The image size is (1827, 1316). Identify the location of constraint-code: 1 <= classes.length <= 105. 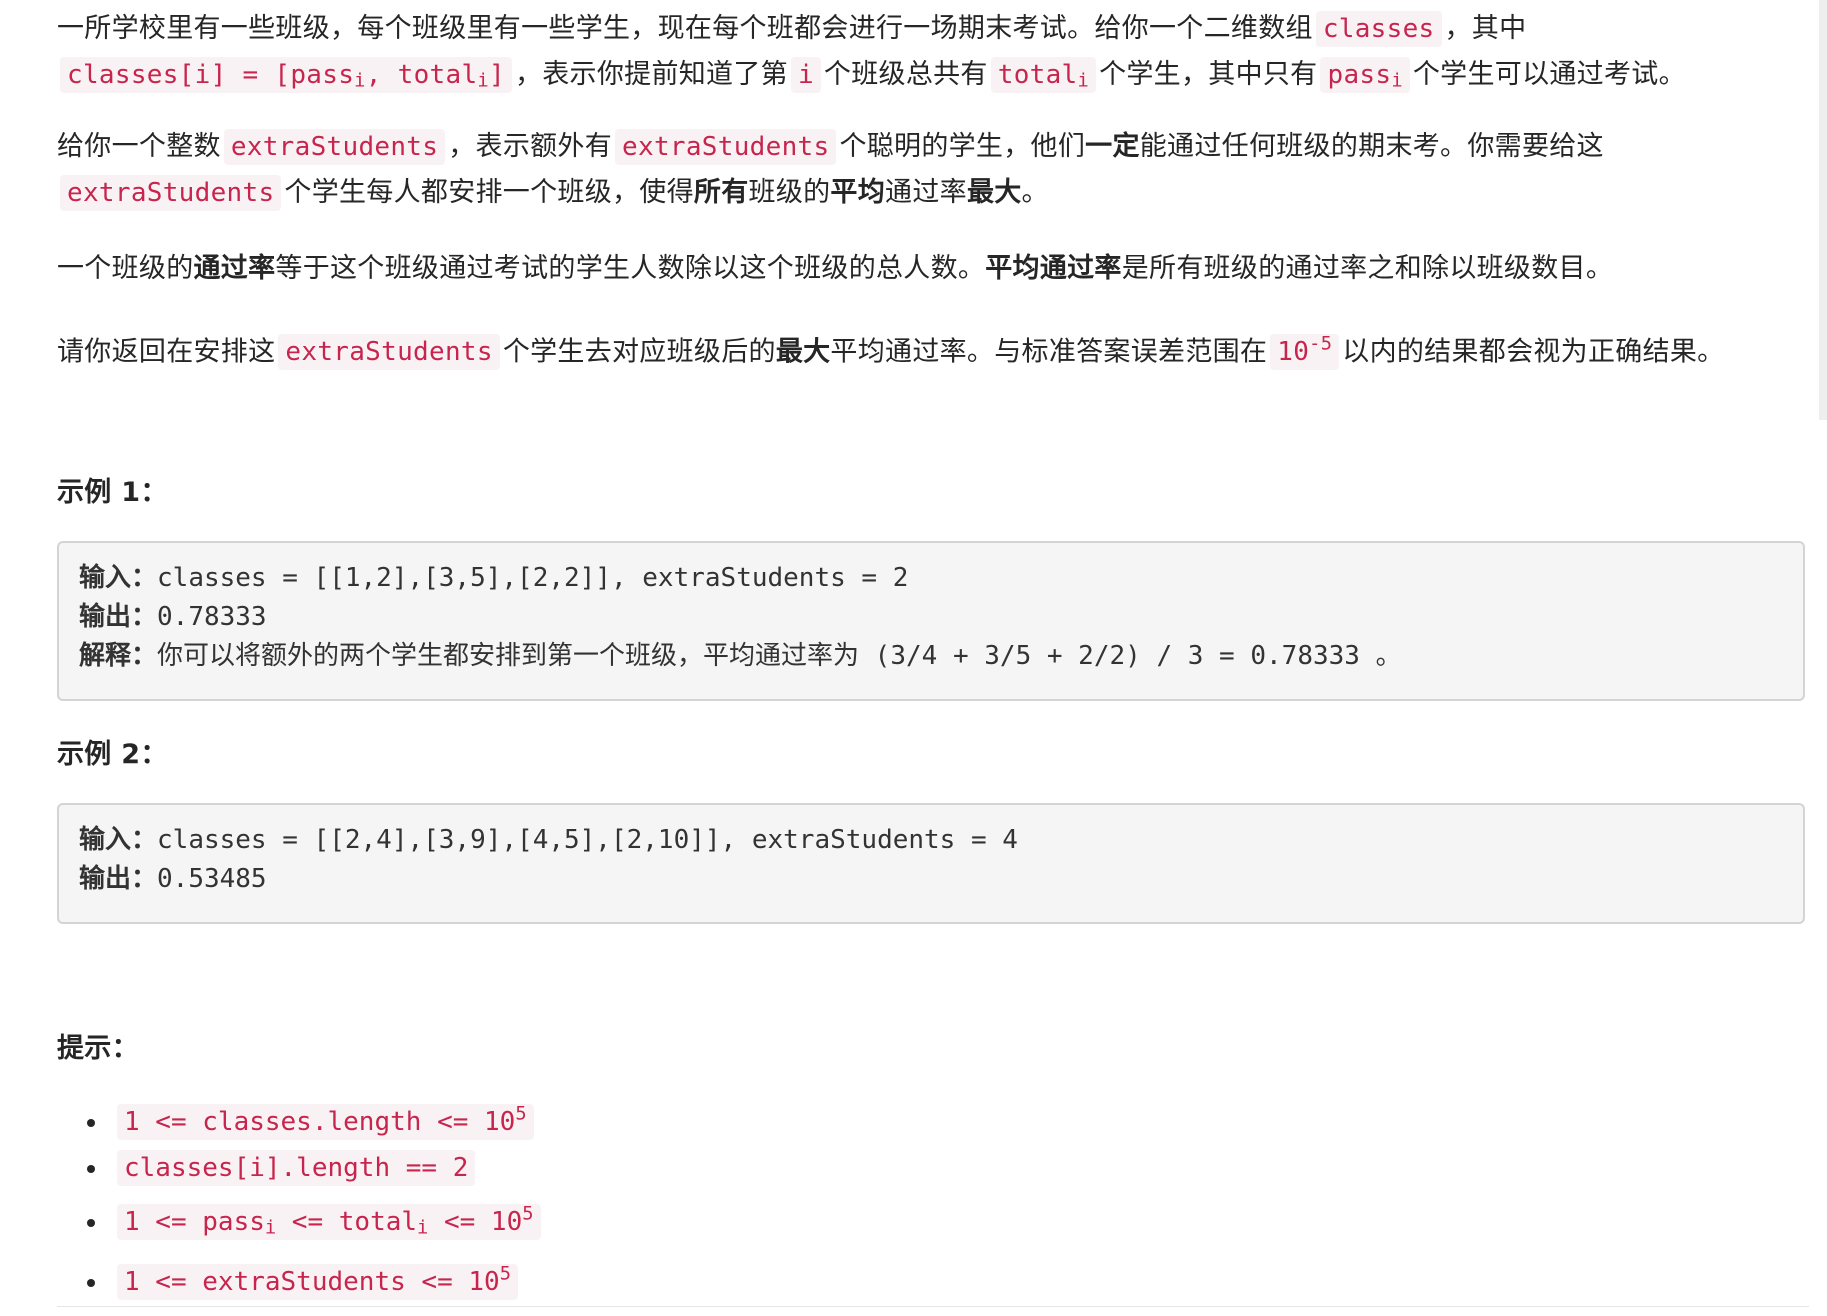
(325, 1122).